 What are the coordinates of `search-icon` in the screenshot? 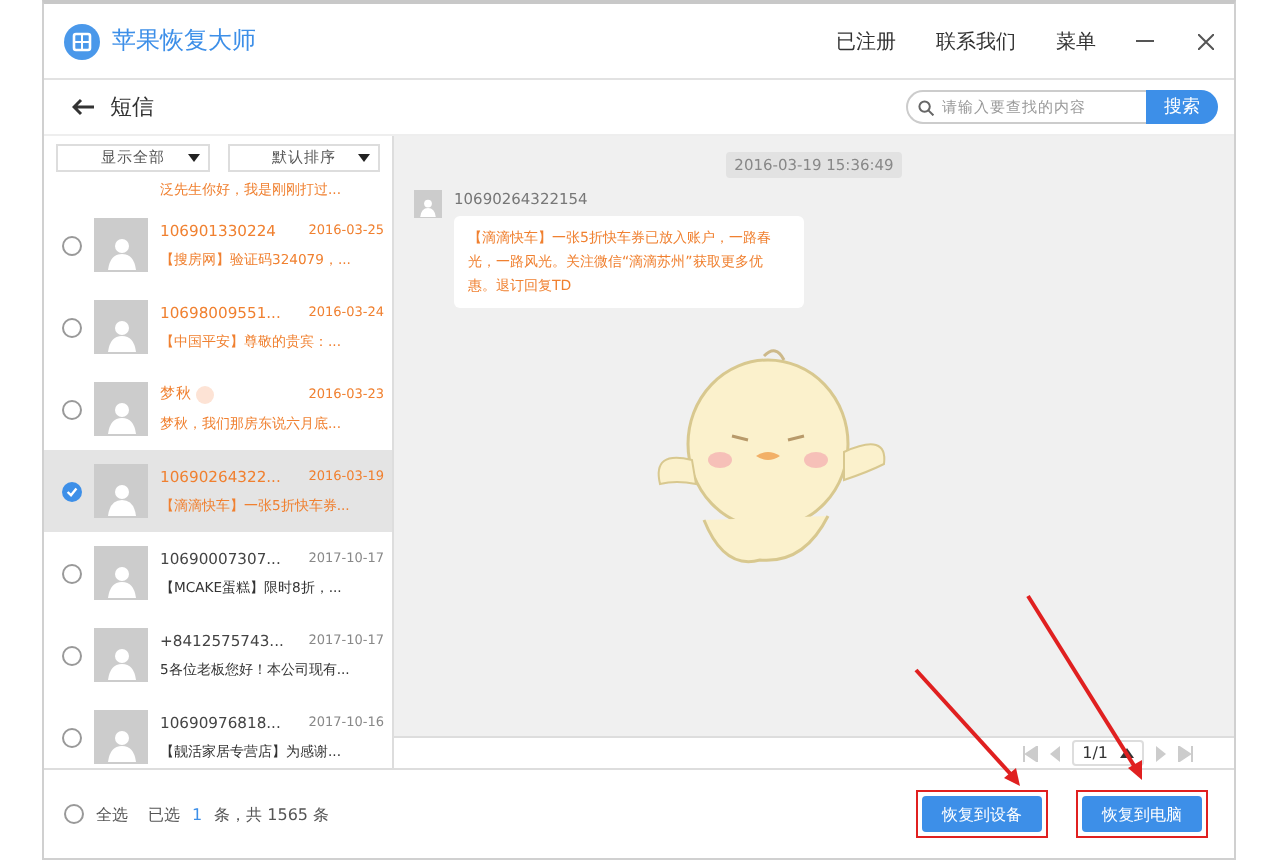 It's located at (926, 108).